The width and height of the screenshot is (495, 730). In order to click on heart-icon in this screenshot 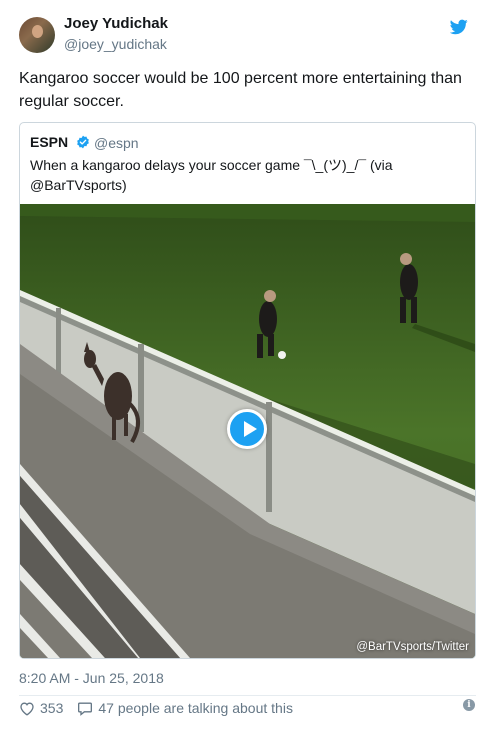, I will do `click(27, 708)`.